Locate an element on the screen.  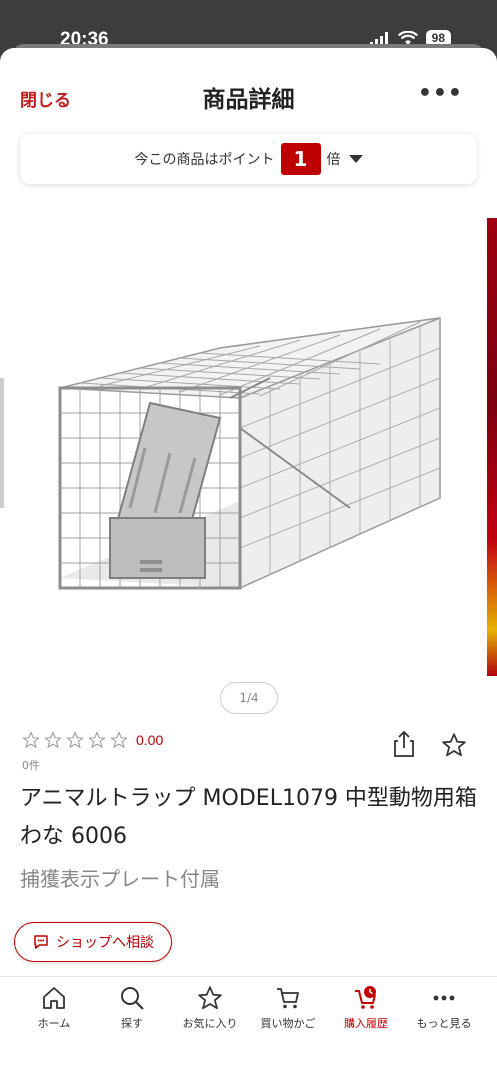
next-banner-peek is located at coordinates (492, 447).